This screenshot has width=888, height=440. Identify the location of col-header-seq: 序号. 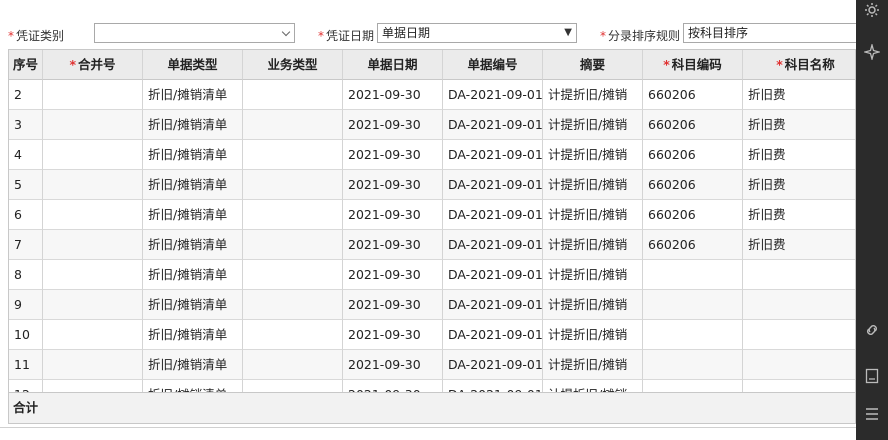
(26, 65).